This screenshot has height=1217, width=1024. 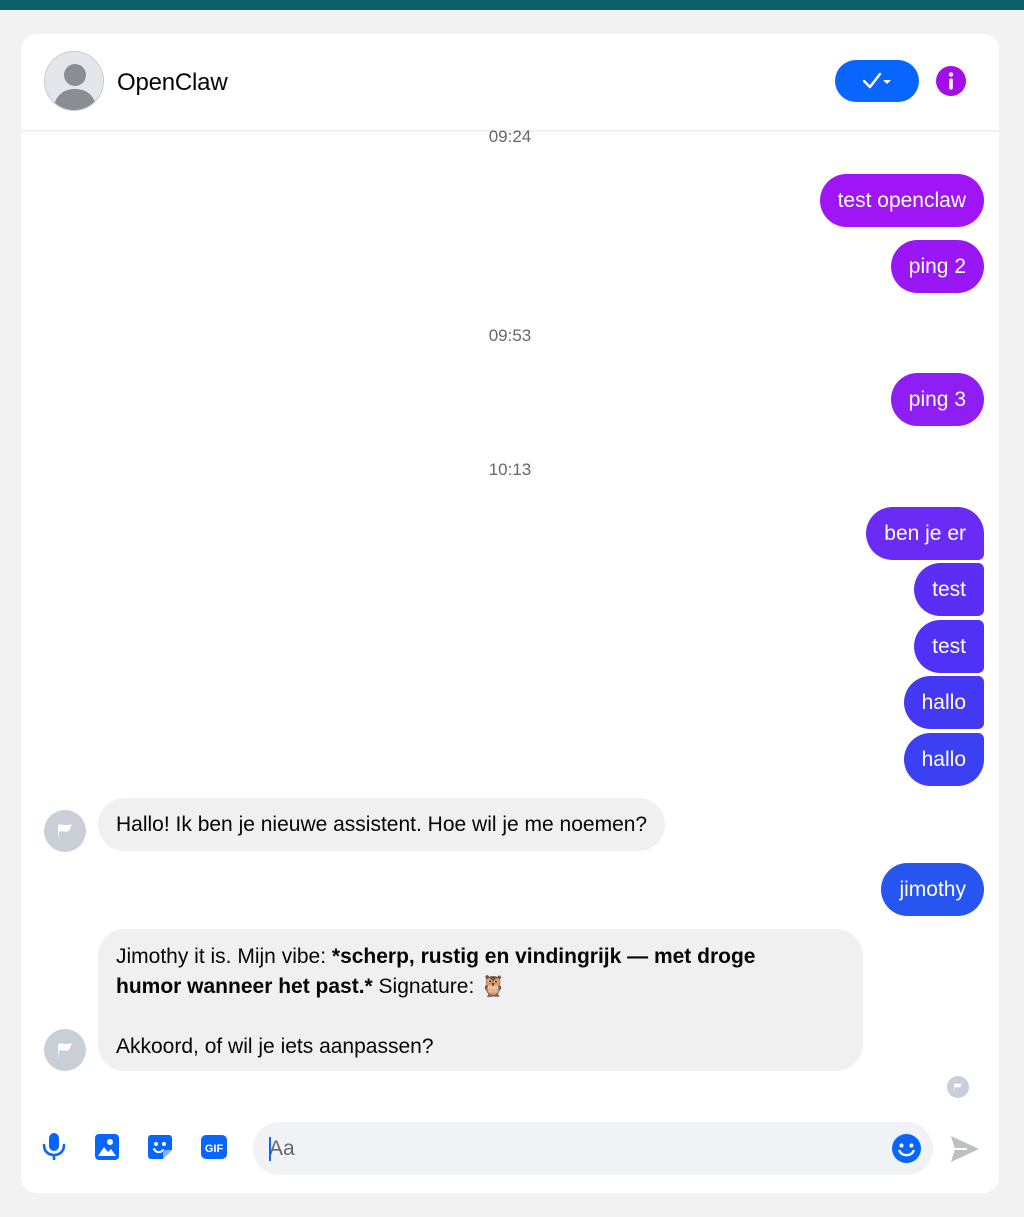 I want to click on sticker-button, so click(x=160, y=1147).